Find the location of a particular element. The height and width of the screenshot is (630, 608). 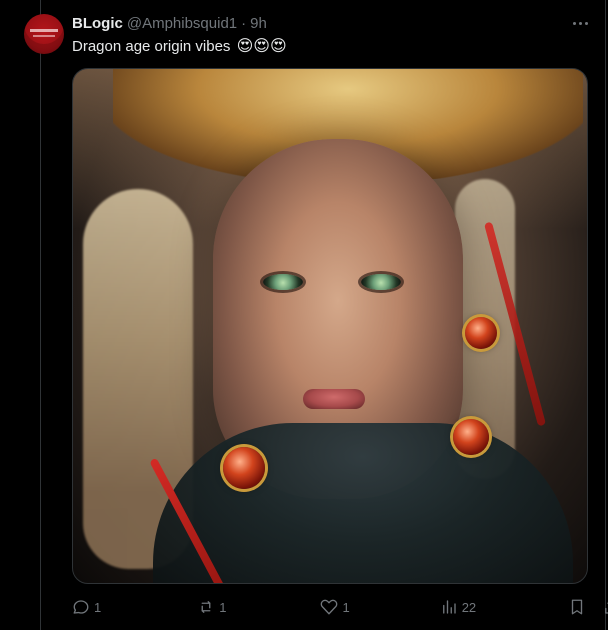

bookmark-button is located at coordinates (577, 607).